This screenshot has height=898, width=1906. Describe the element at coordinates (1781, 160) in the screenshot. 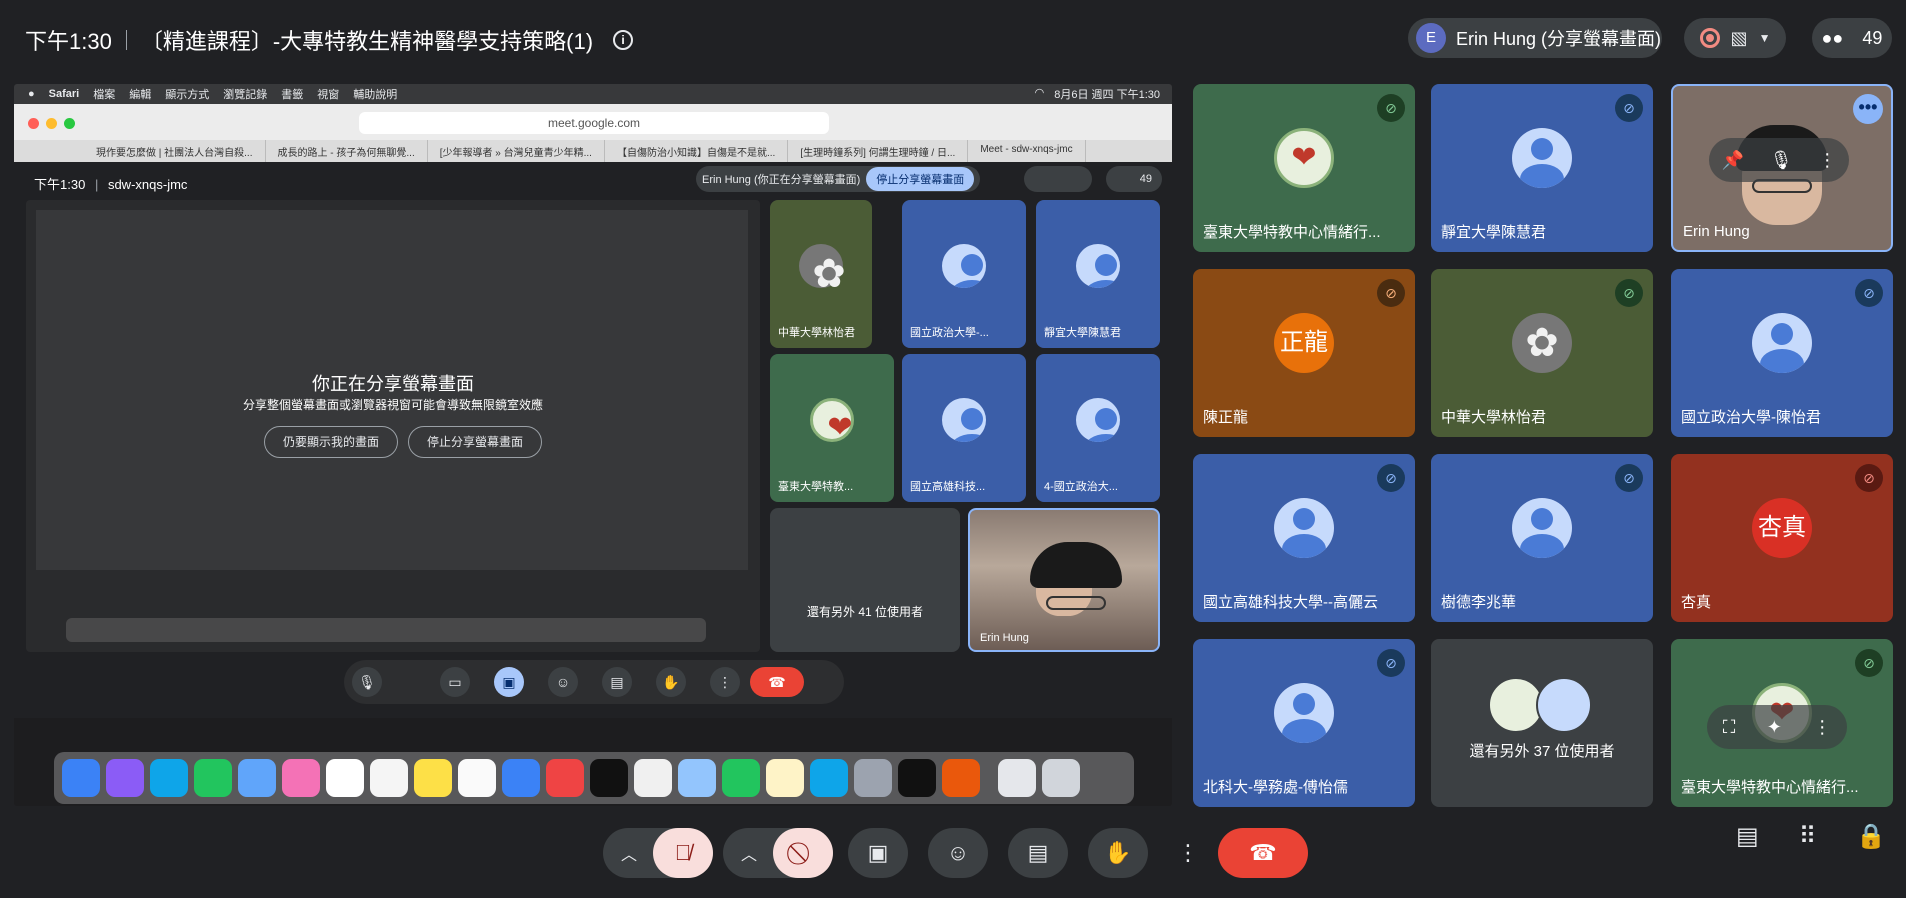

I see `mic-icon: 🎙` at that location.